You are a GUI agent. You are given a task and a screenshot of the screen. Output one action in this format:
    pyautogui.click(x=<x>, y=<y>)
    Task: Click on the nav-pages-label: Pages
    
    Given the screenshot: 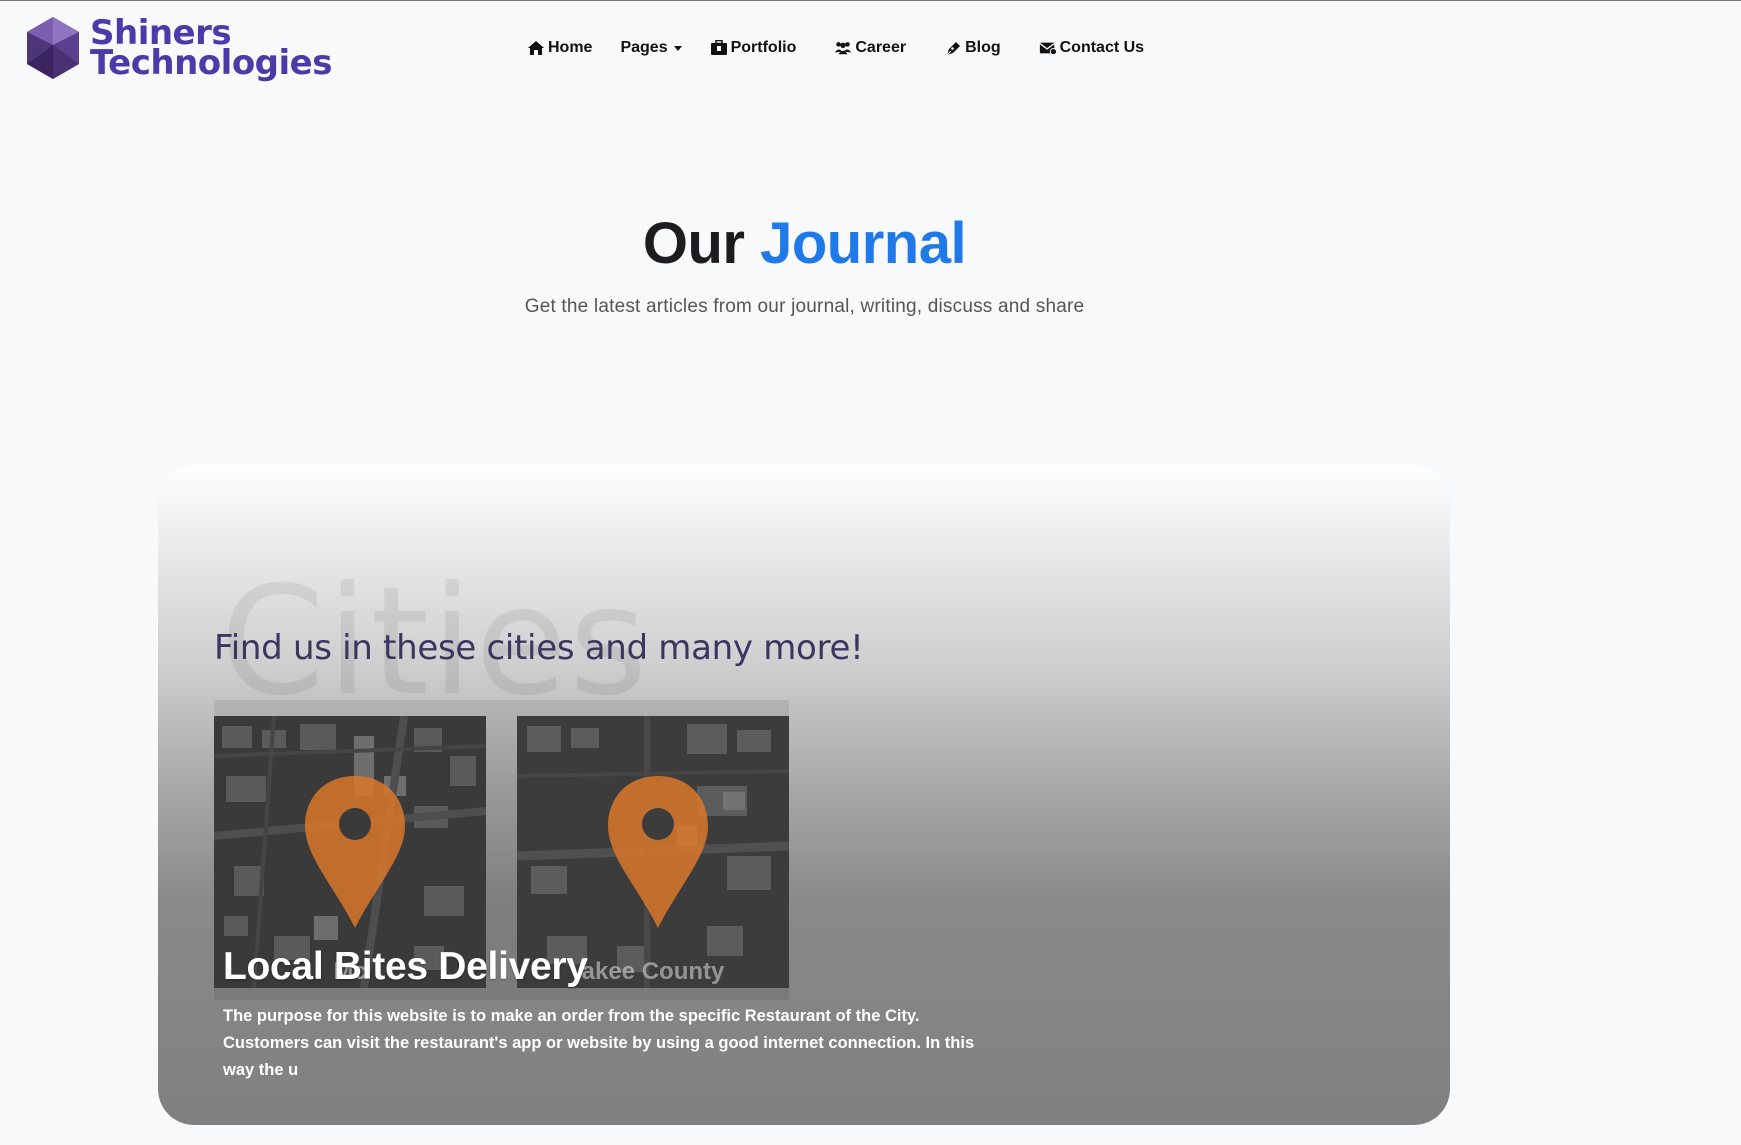 What is the action you would take?
    pyautogui.click(x=644, y=47)
    